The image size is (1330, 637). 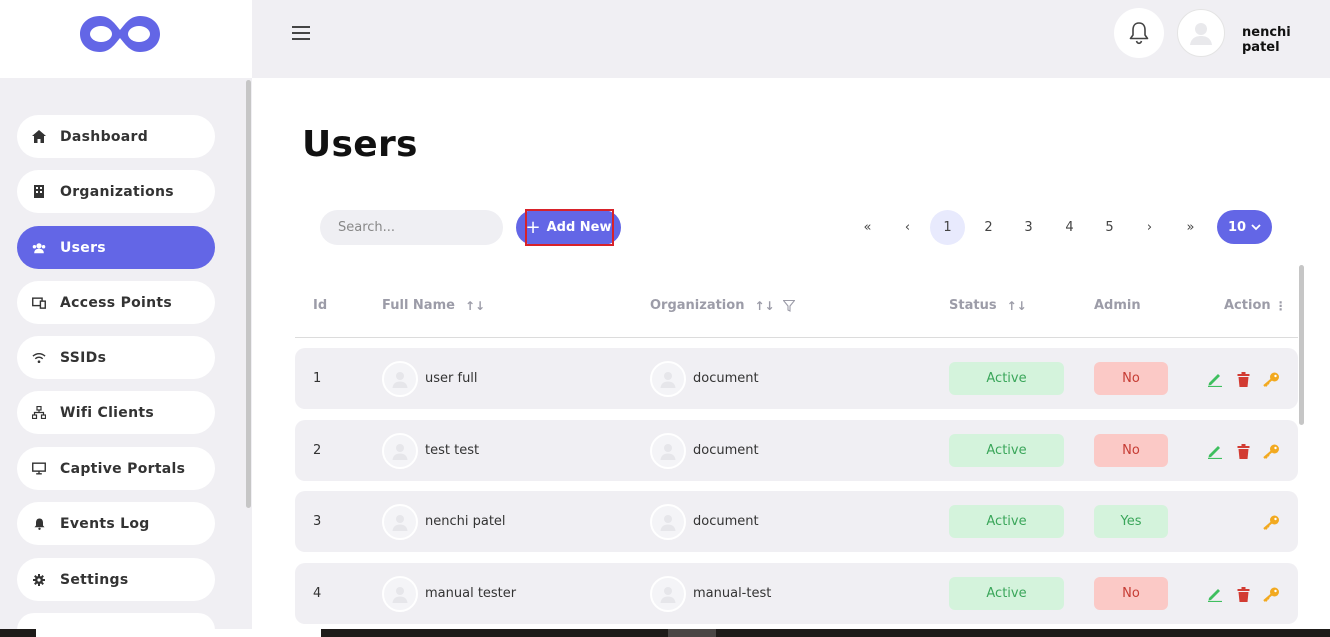 What do you see at coordinates (178, 633) in the screenshot?
I see `taskbar-search` at bounding box center [178, 633].